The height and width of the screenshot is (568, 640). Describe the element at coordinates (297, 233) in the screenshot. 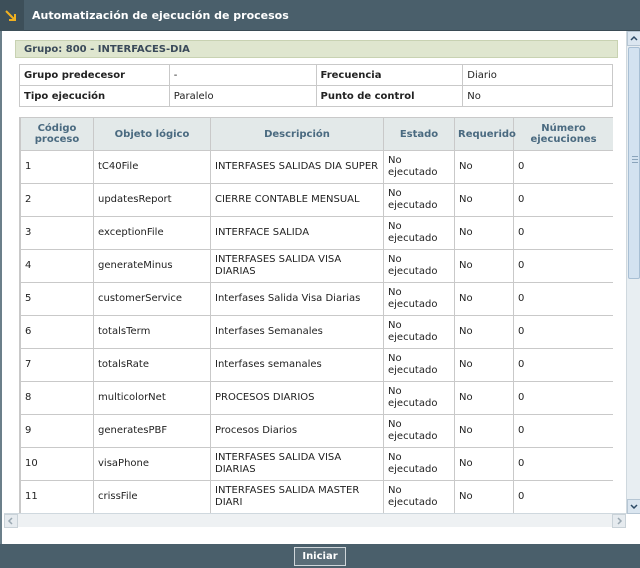

I see `cell-description: INTERFACE SALIDA` at that location.